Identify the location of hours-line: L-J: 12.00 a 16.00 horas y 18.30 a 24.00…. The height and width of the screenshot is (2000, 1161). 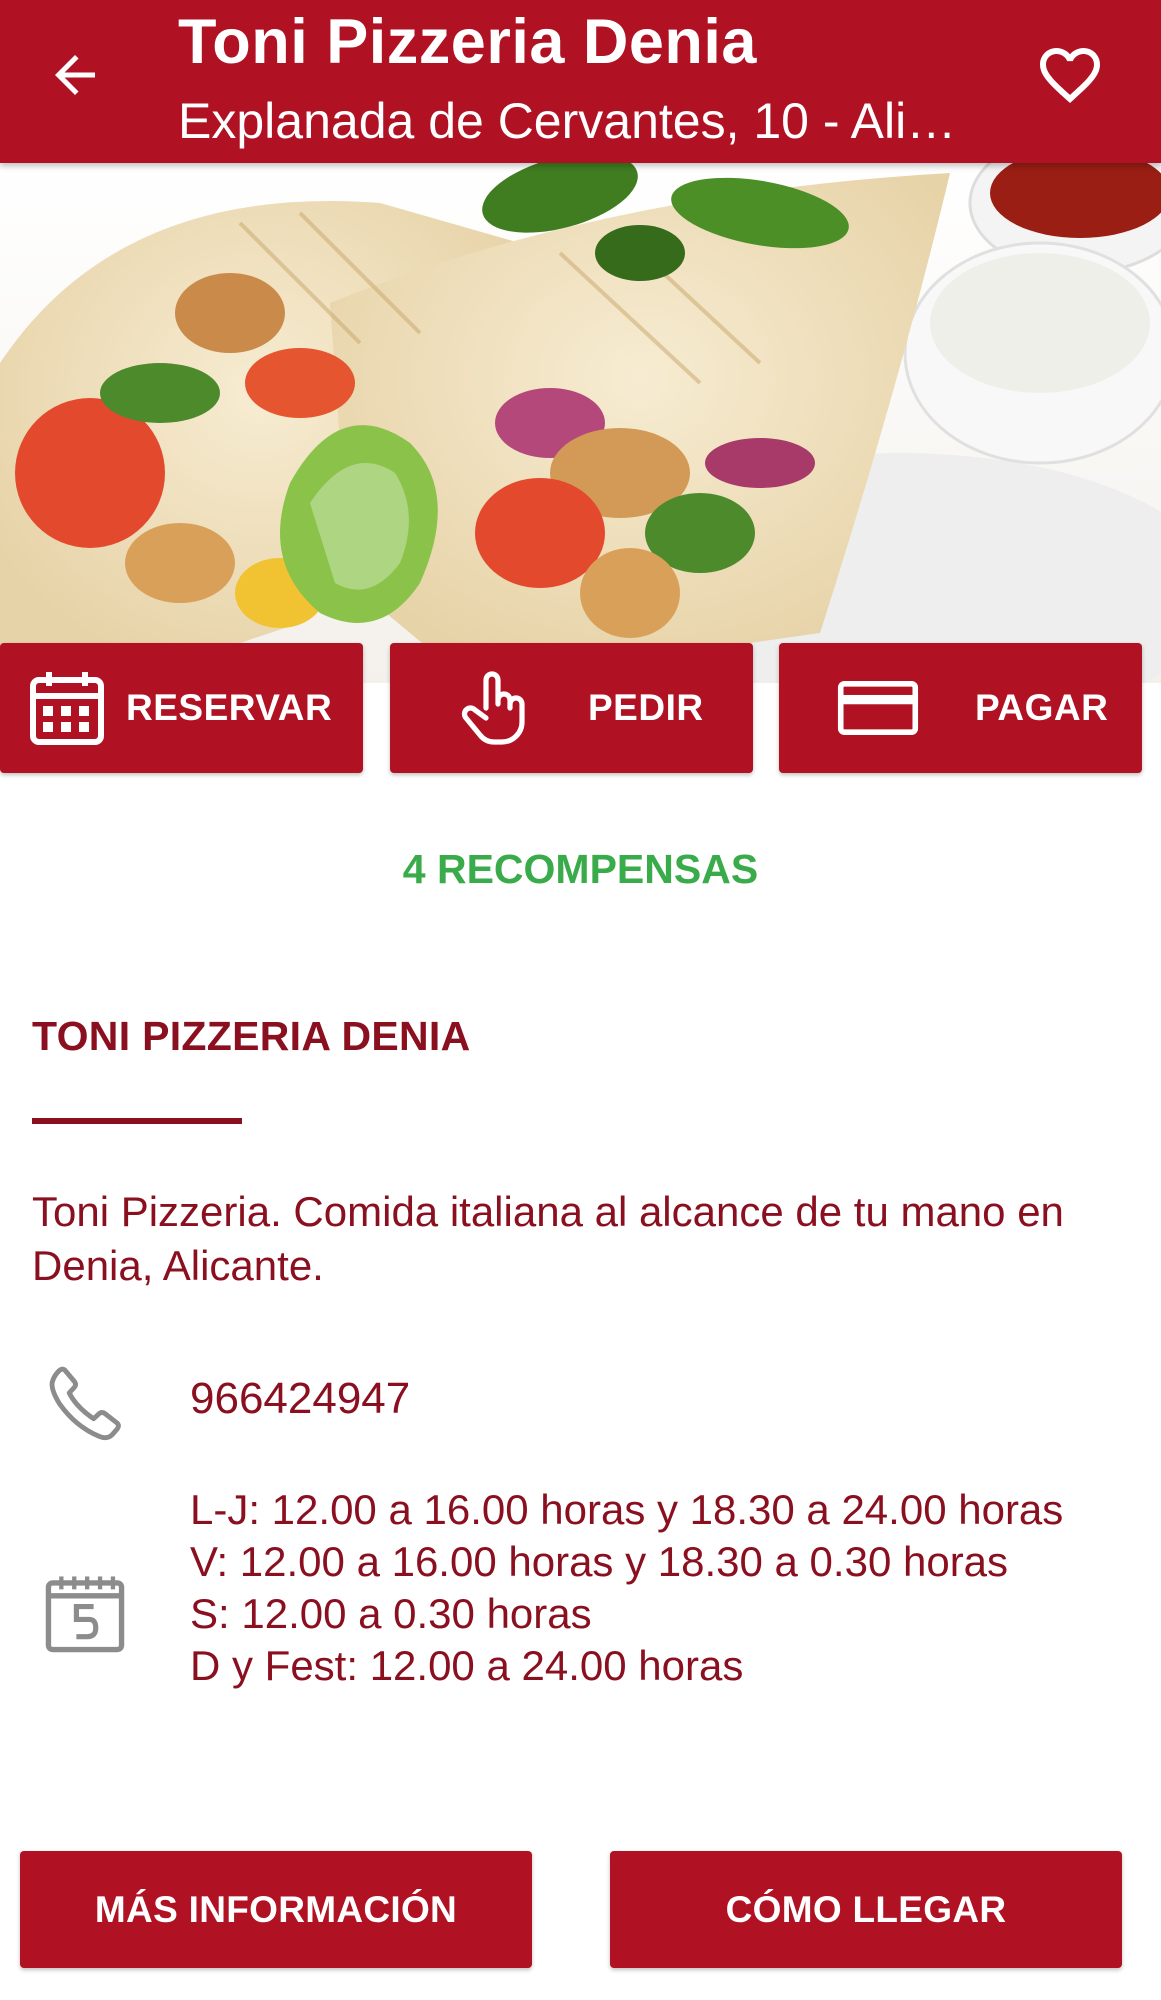
(627, 1509).